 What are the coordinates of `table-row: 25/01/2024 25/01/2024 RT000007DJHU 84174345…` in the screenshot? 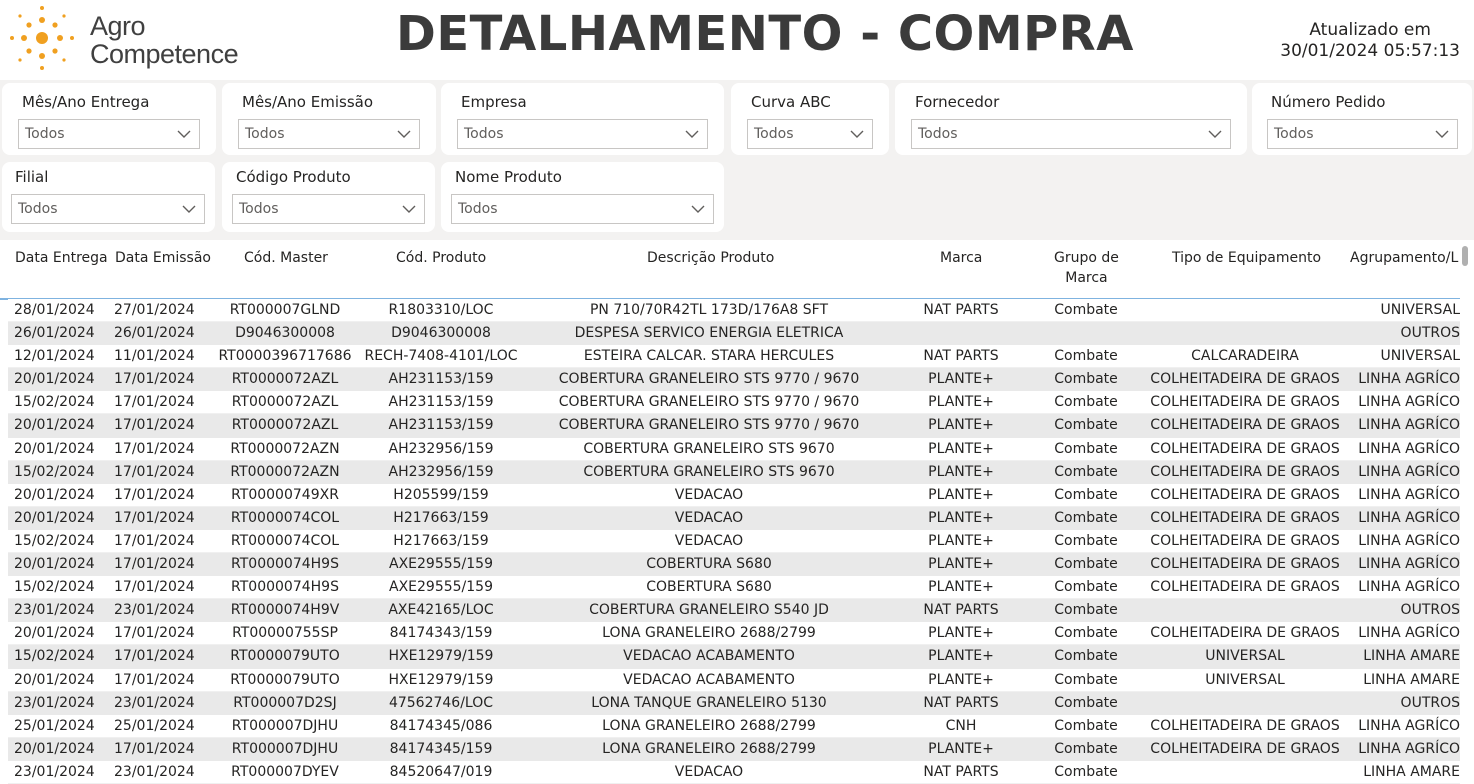 It's located at (734, 726).